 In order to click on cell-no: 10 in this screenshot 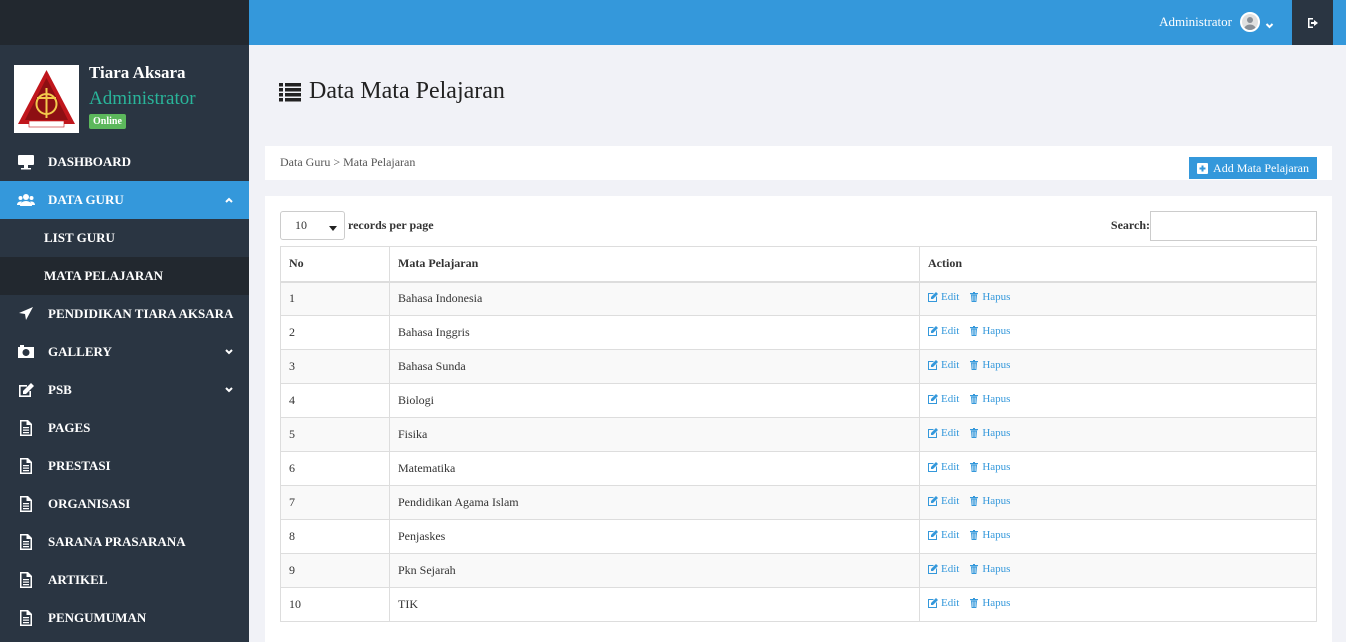, I will do `click(335, 604)`.